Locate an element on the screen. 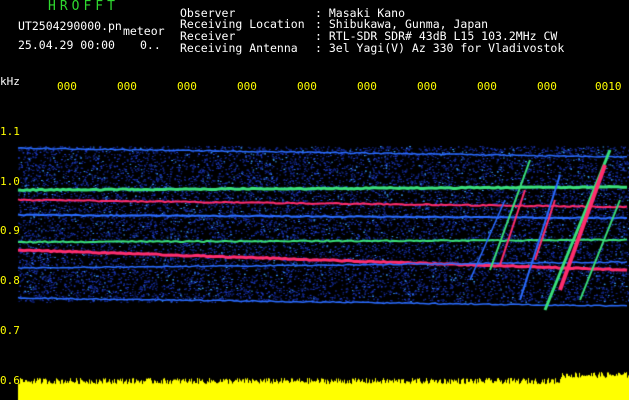  antenna-value: : 3el Yagi(V) Az 330 for Vladivostok is located at coordinates (440, 48).